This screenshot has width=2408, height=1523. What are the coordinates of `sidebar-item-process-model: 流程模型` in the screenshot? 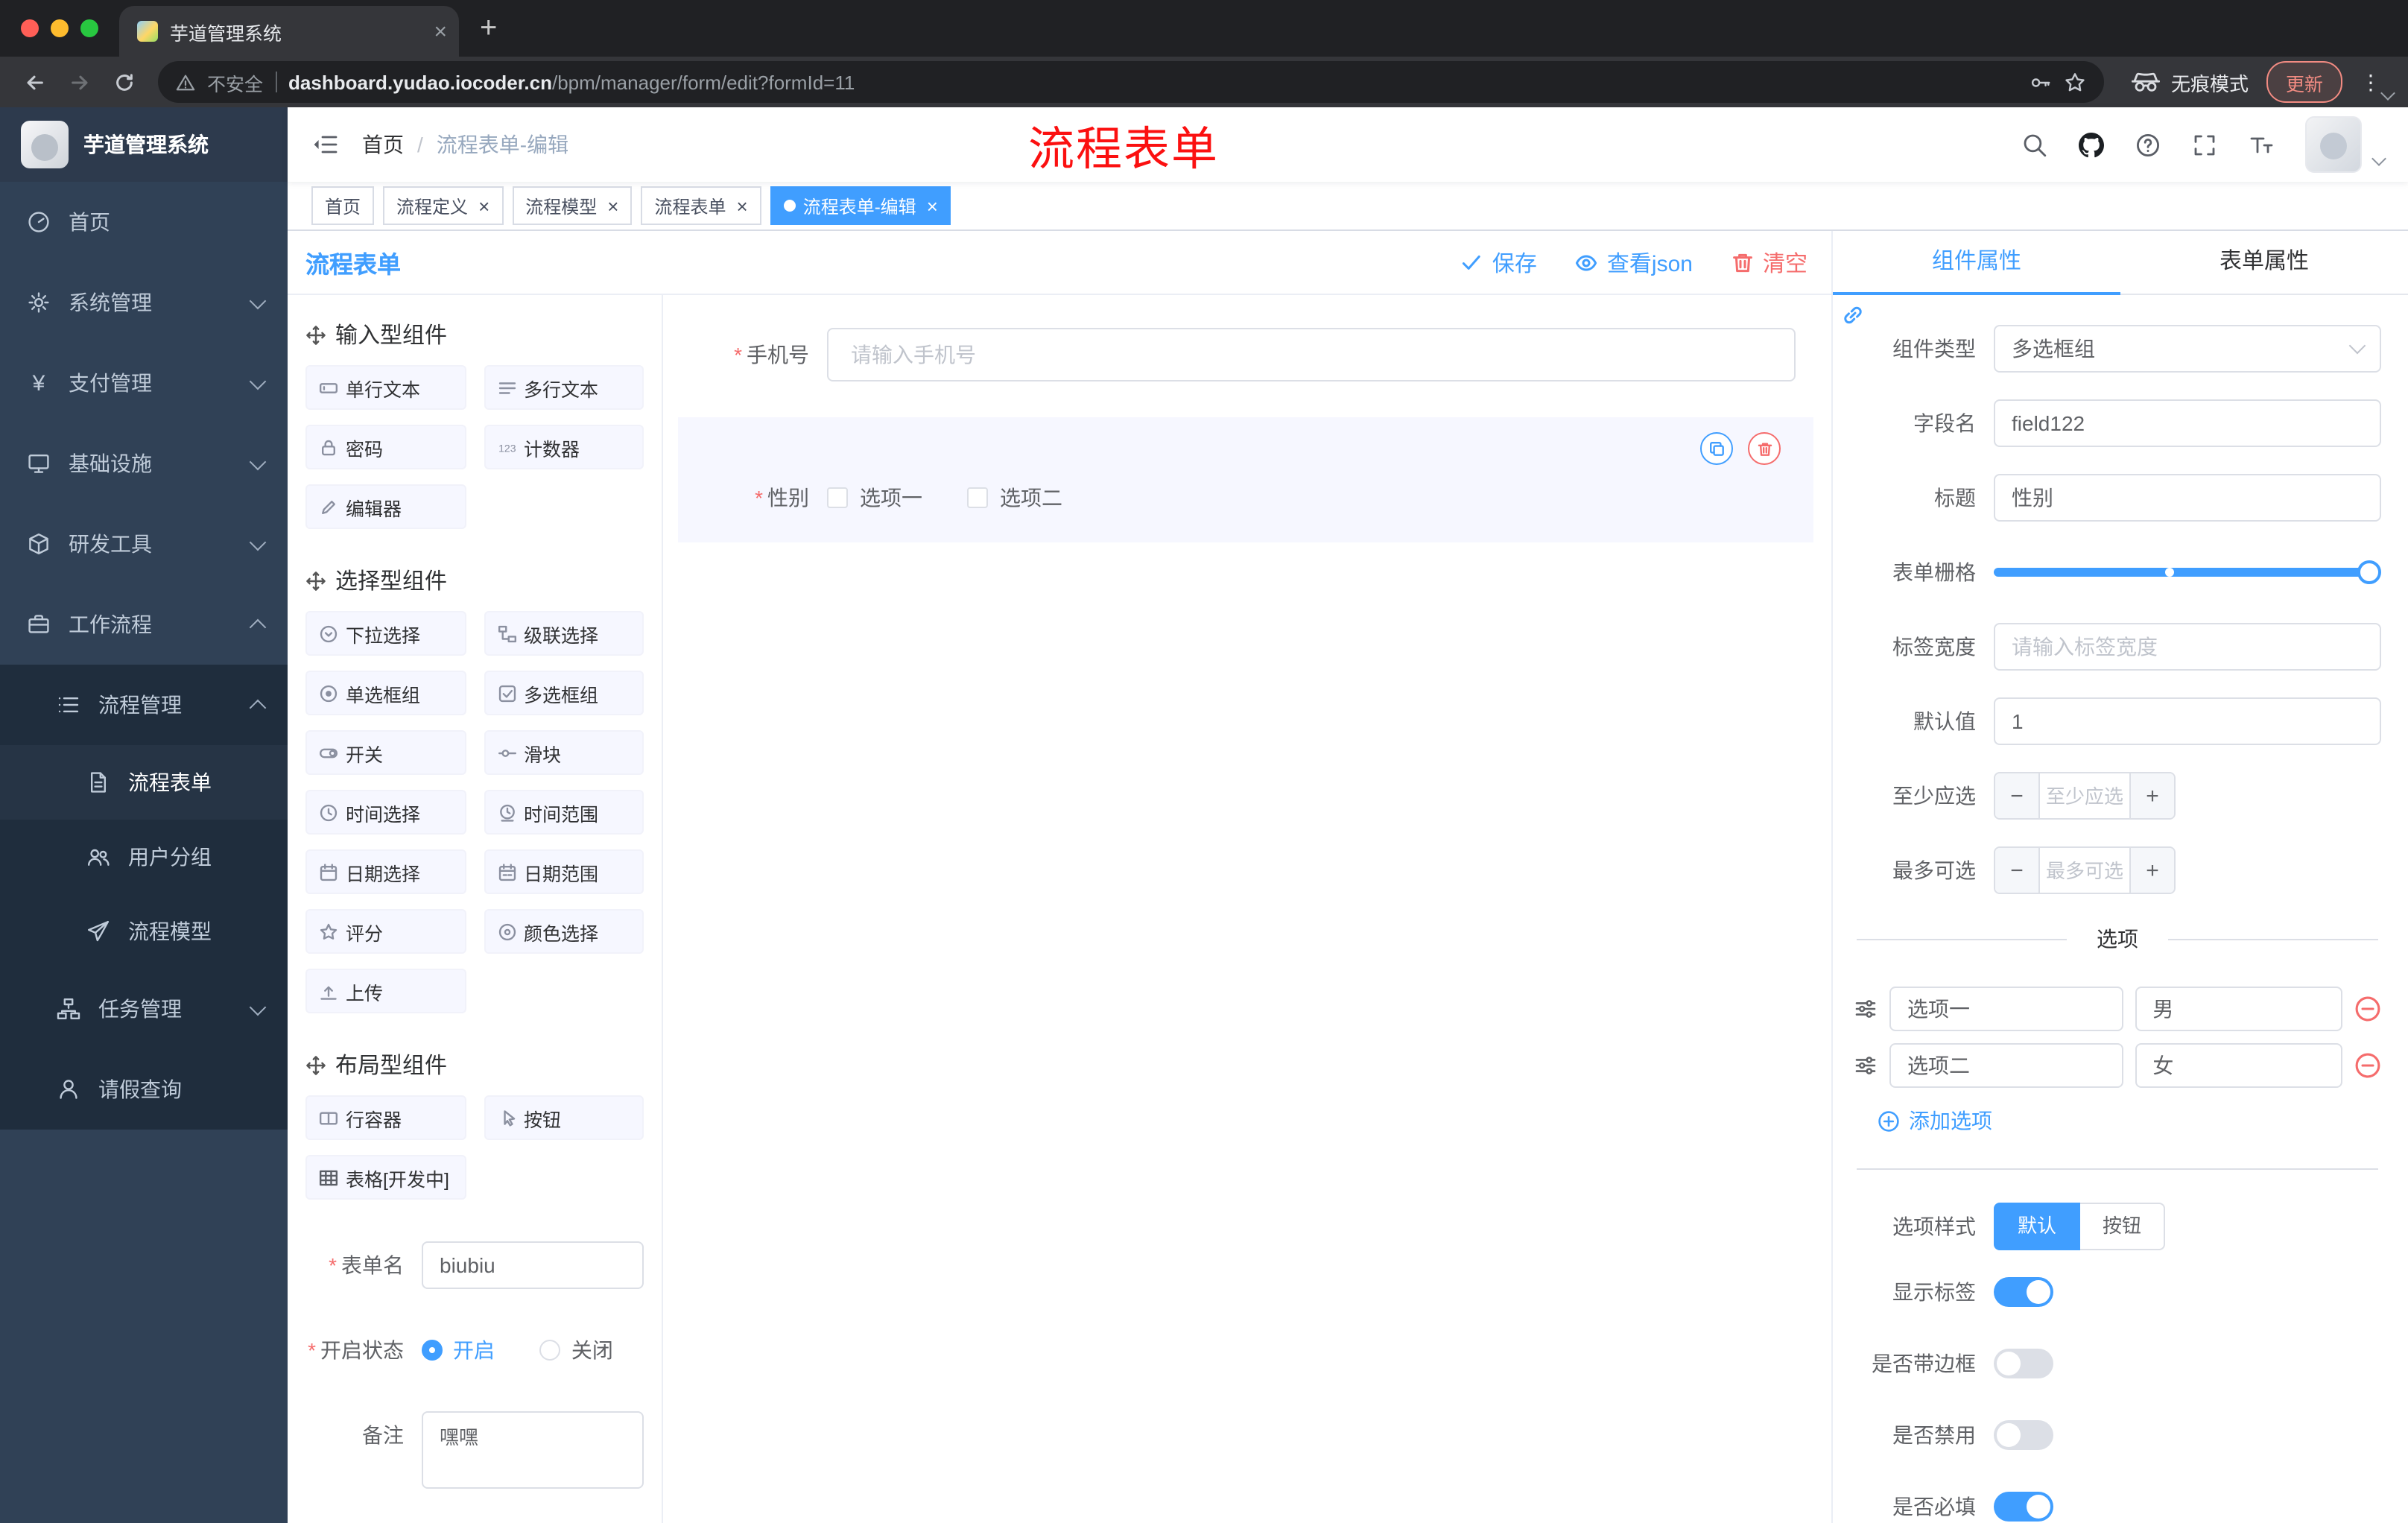 It's located at (144, 931).